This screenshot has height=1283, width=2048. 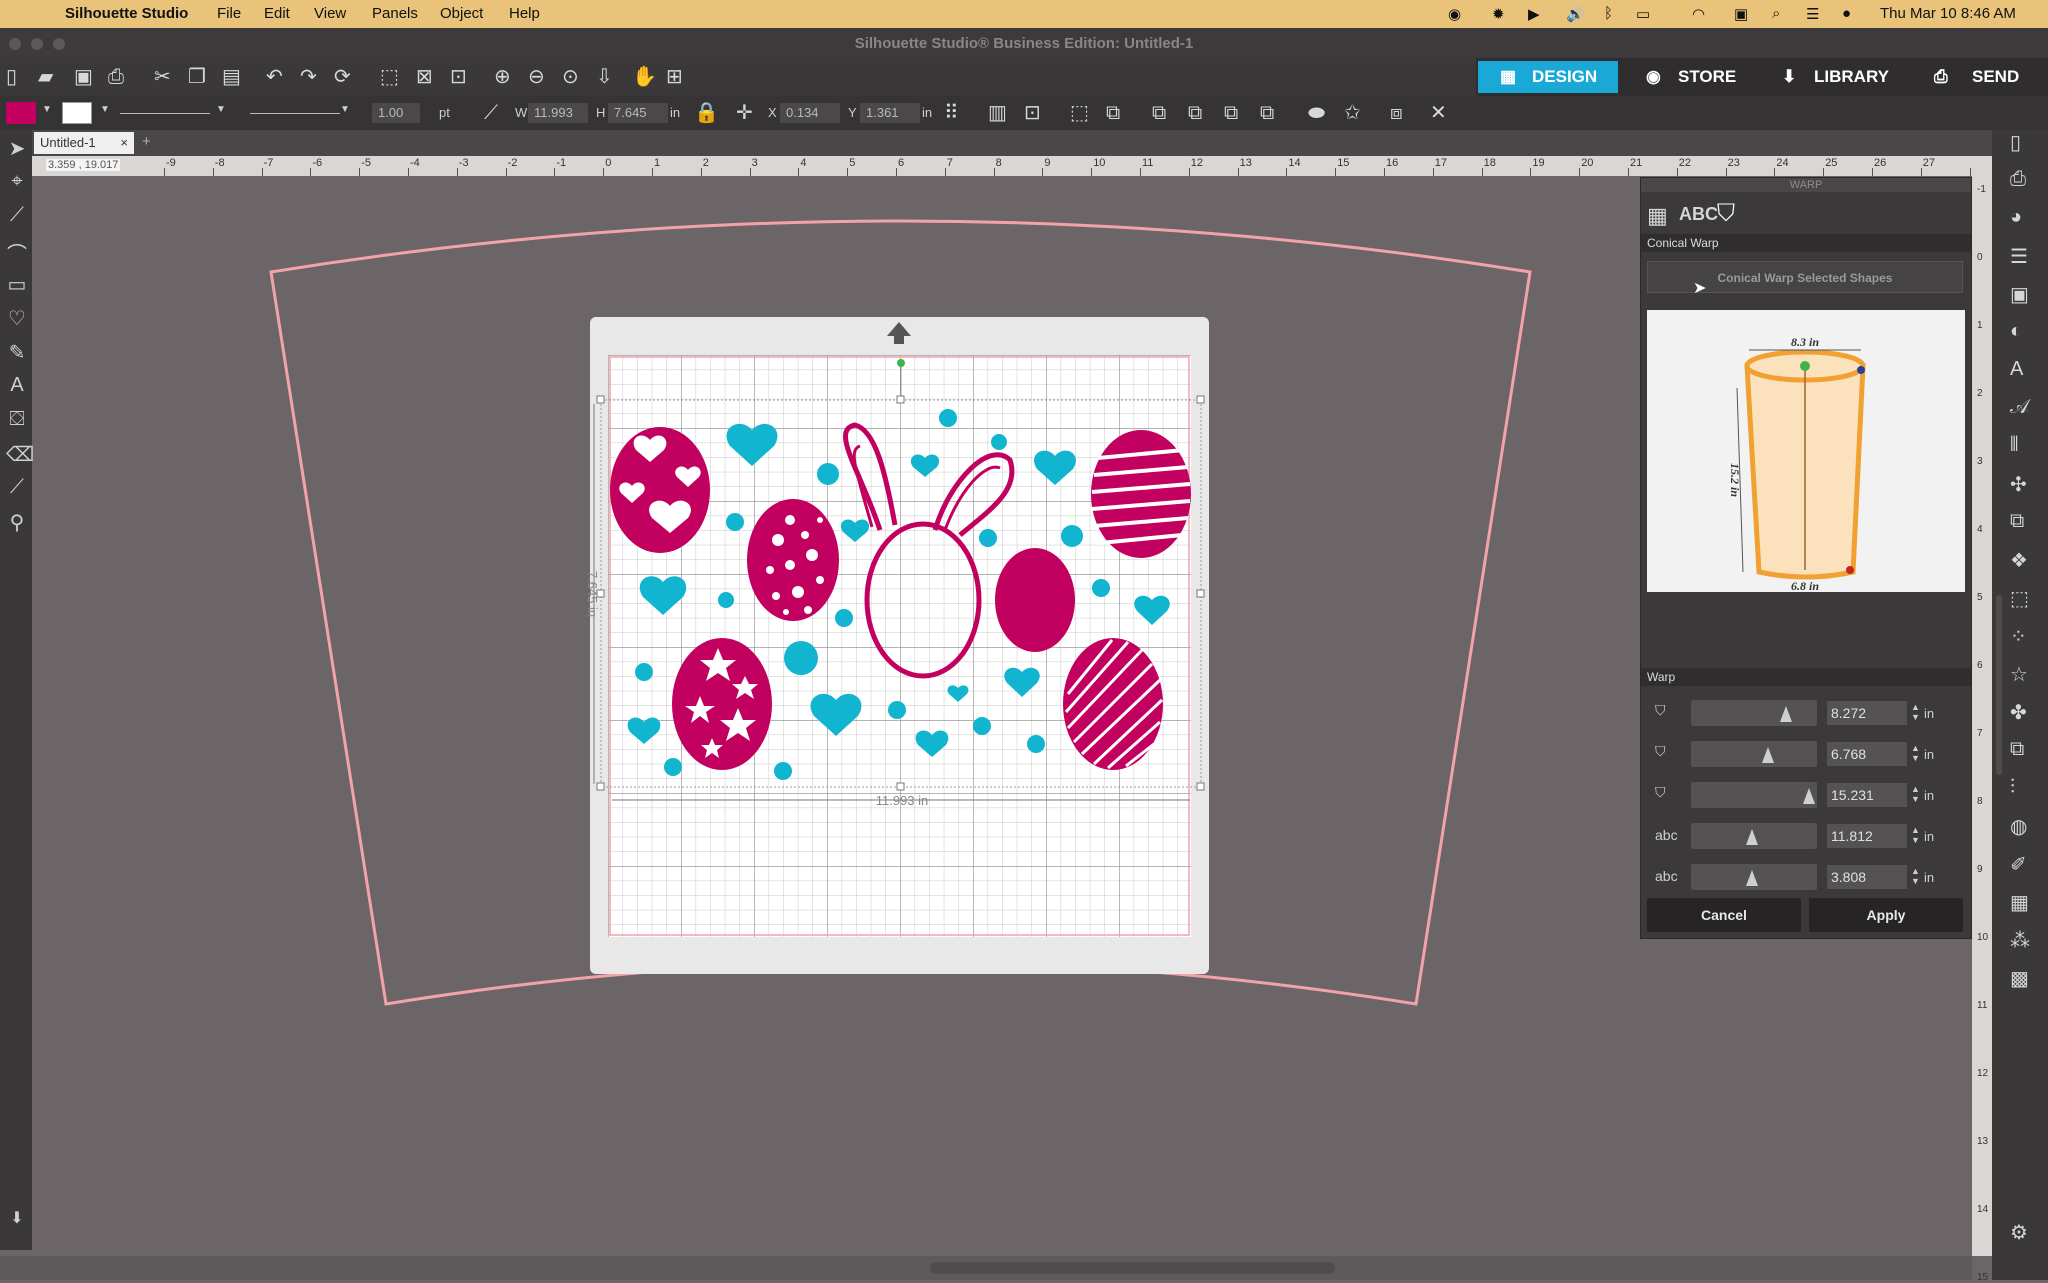 I want to click on ungroup-icon: ⧉, so click(x=1113, y=113).